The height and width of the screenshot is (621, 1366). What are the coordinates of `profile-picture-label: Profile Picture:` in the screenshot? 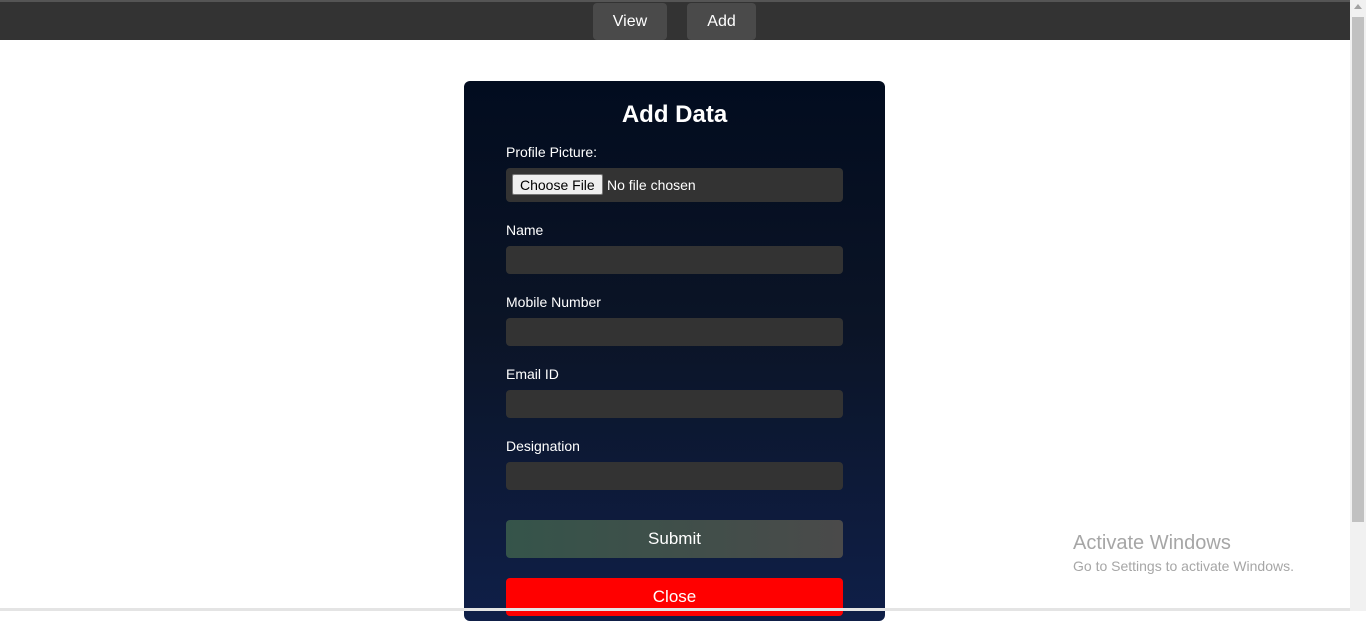 It's located at (552, 152).